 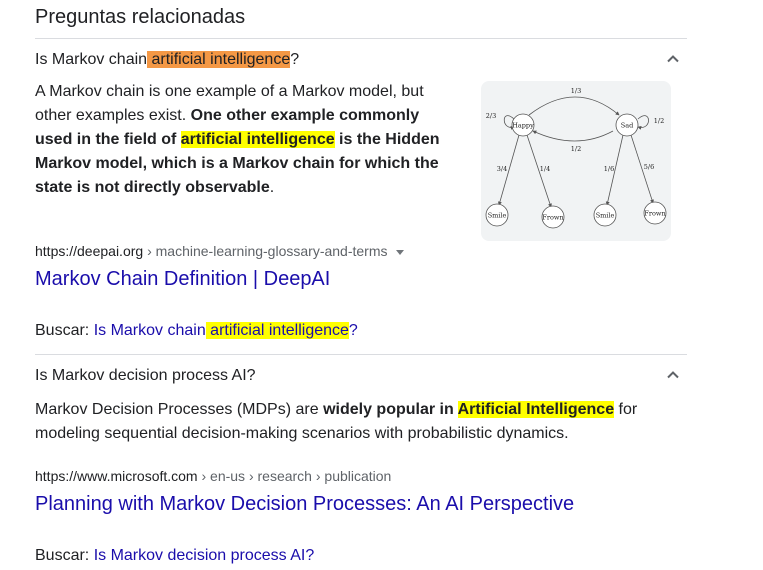 What do you see at coordinates (361, 375) in the screenshot?
I see `question-2-toggle: Is Markov decision process AI?` at bounding box center [361, 375].